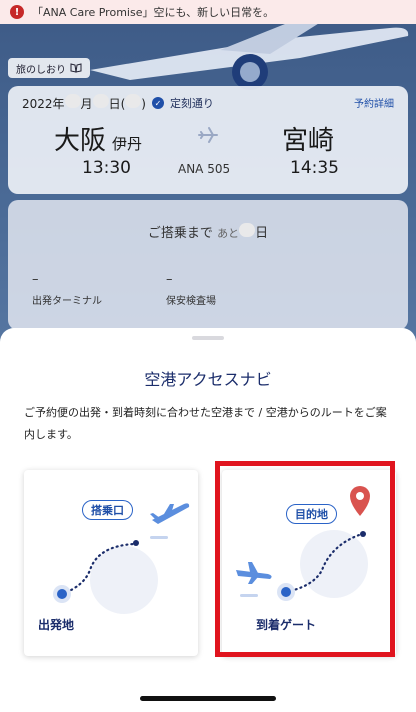 This screenshot has width=416, height=712. I want to click on security-label: 保安検査場, so click(191, 301).